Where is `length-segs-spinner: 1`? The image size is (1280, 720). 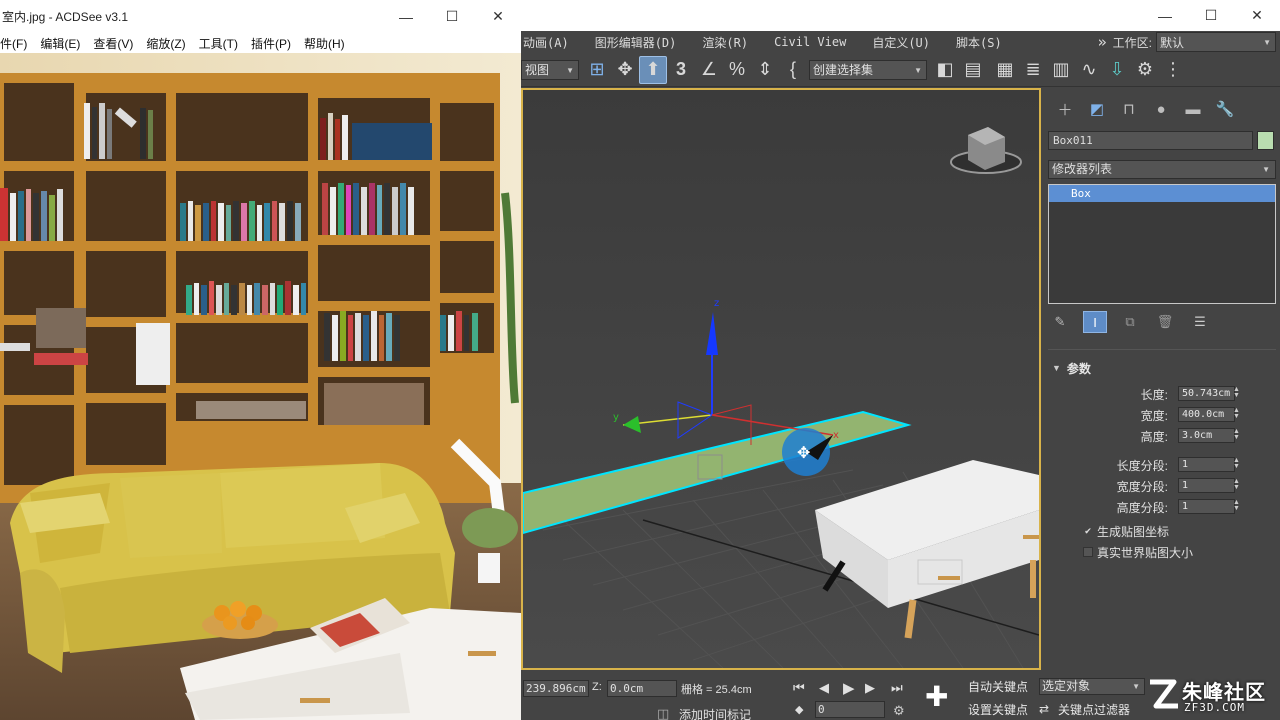 length-segs-spinner: 1 is located at coordinates (1206, 464).